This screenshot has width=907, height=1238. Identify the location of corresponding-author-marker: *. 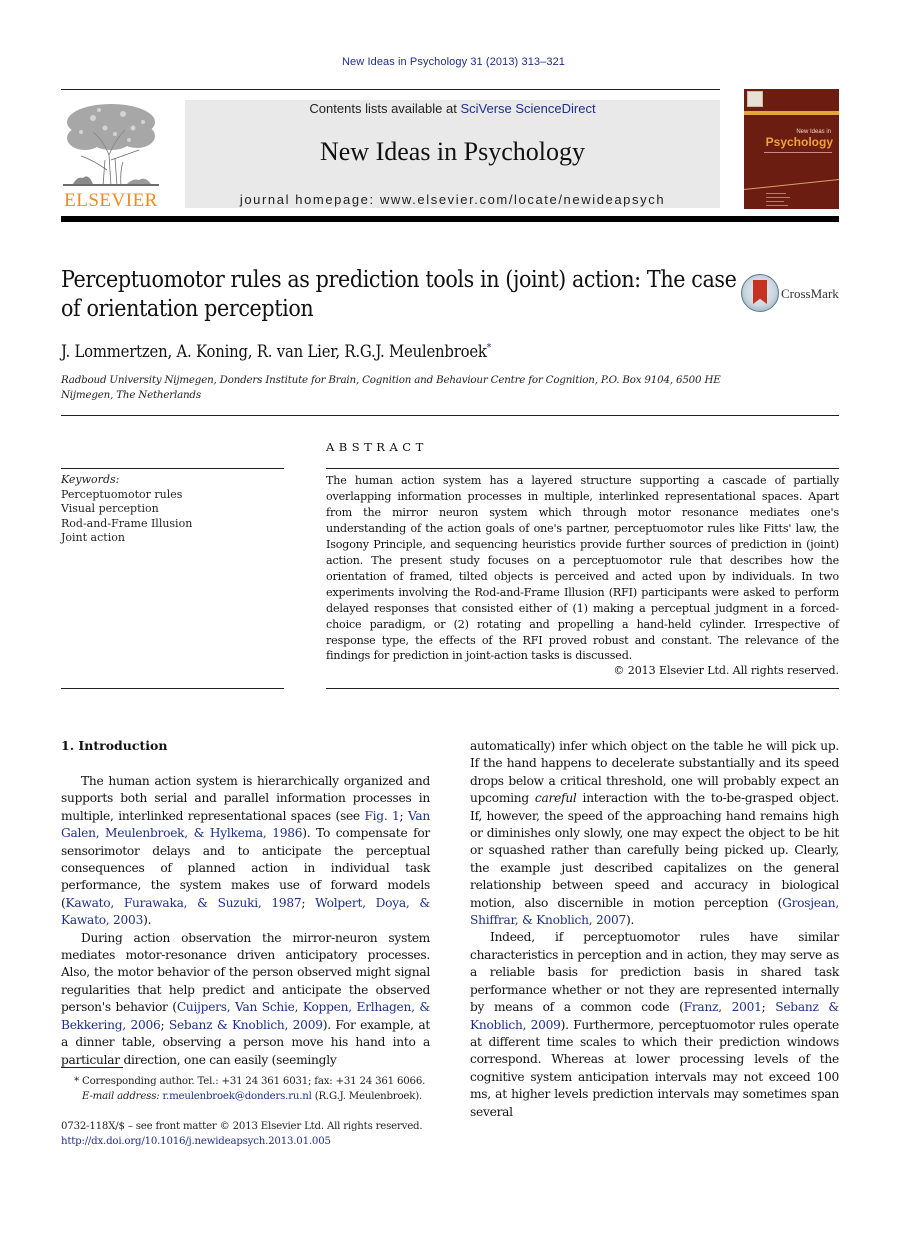
(489, 348).